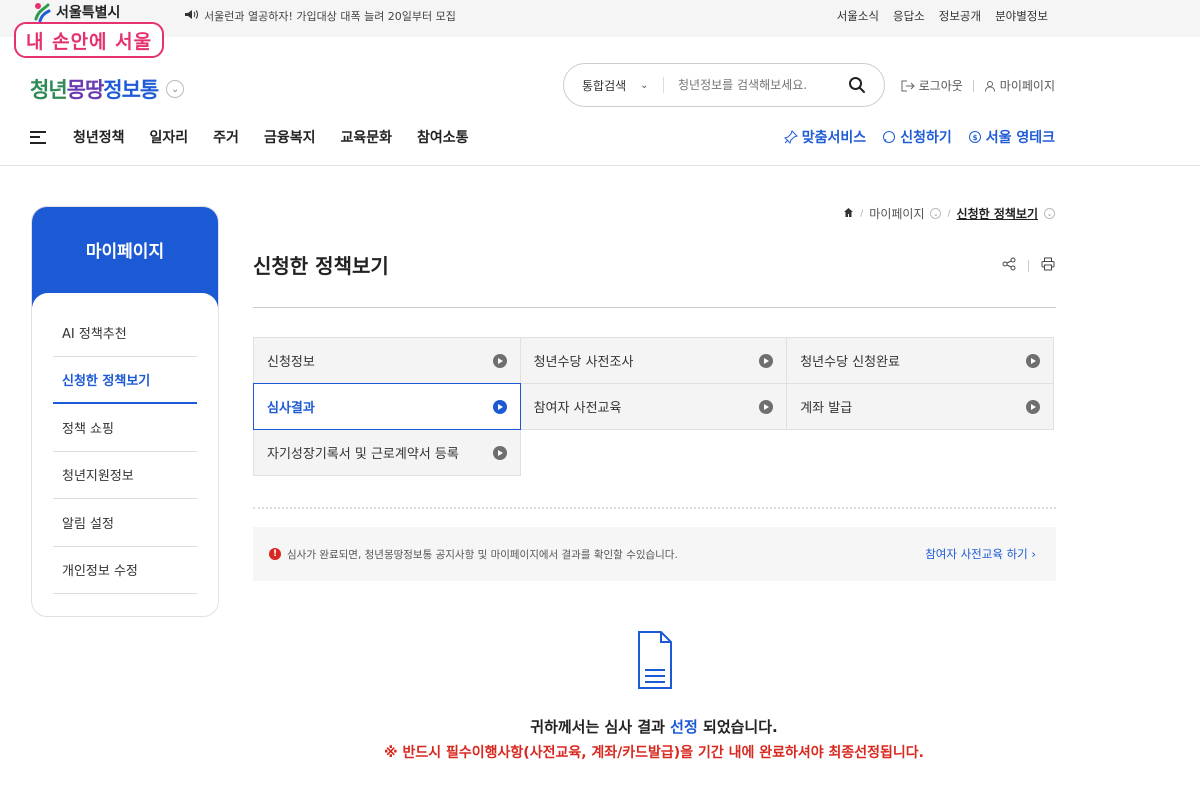  Describe the element at coordinates (653, 360) in the screenshot. I see `tab-allowance-survey: 청년수당 사전조사` at that location.